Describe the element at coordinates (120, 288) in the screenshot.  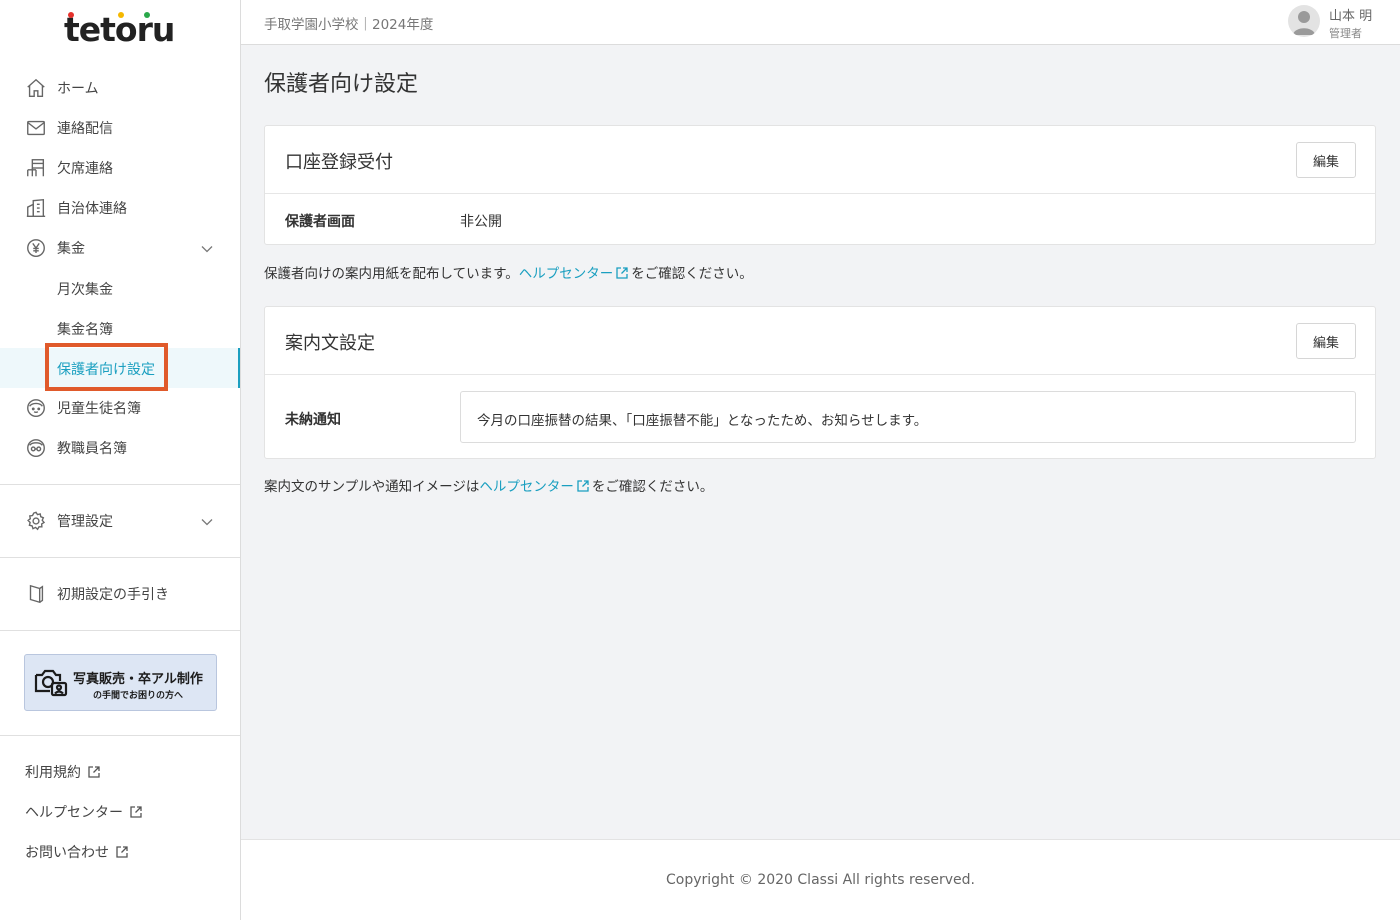
I see `sidebar-subitem-monthly-payment: 月次集金` at that location.